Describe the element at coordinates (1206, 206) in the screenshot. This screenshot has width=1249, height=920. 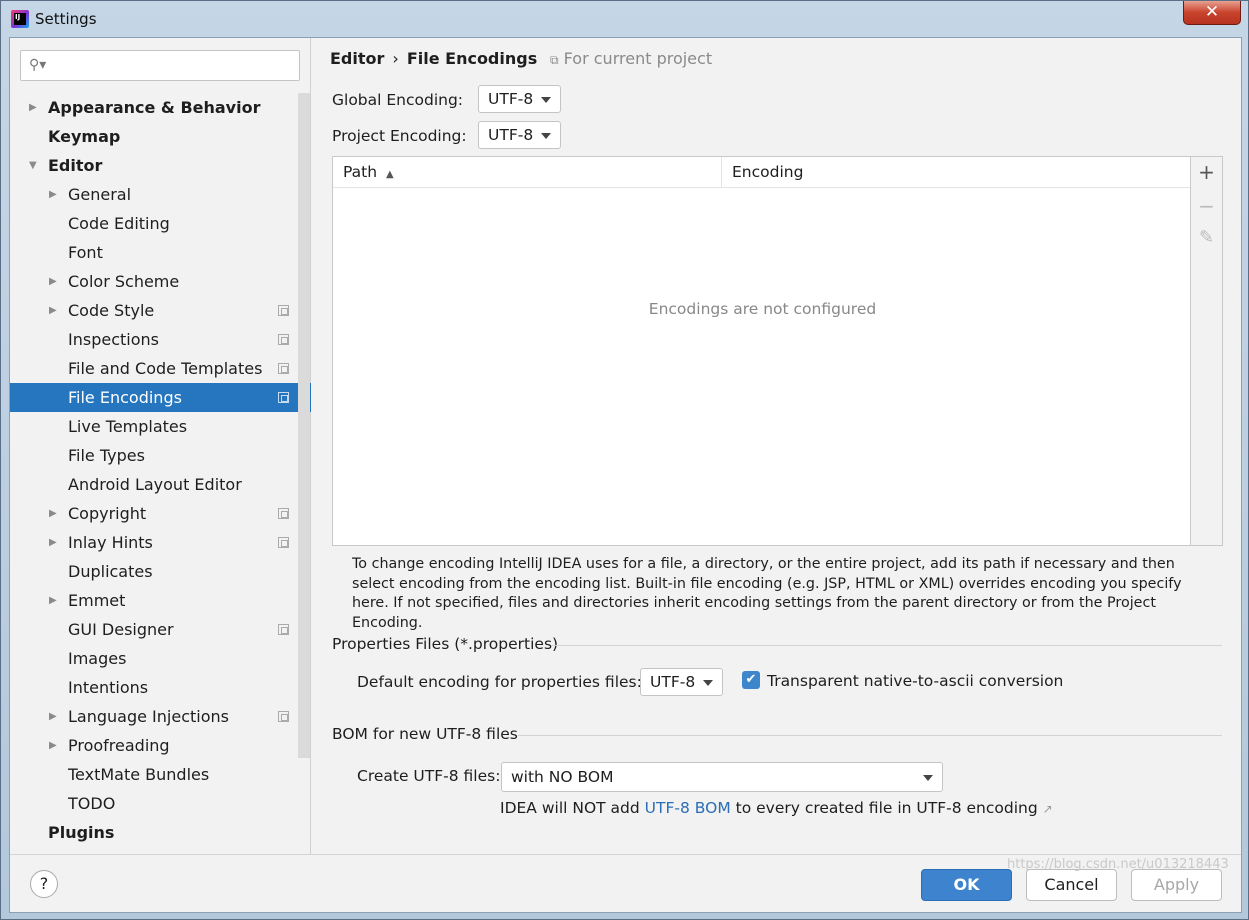
I see `remove-icon: −` at that location.